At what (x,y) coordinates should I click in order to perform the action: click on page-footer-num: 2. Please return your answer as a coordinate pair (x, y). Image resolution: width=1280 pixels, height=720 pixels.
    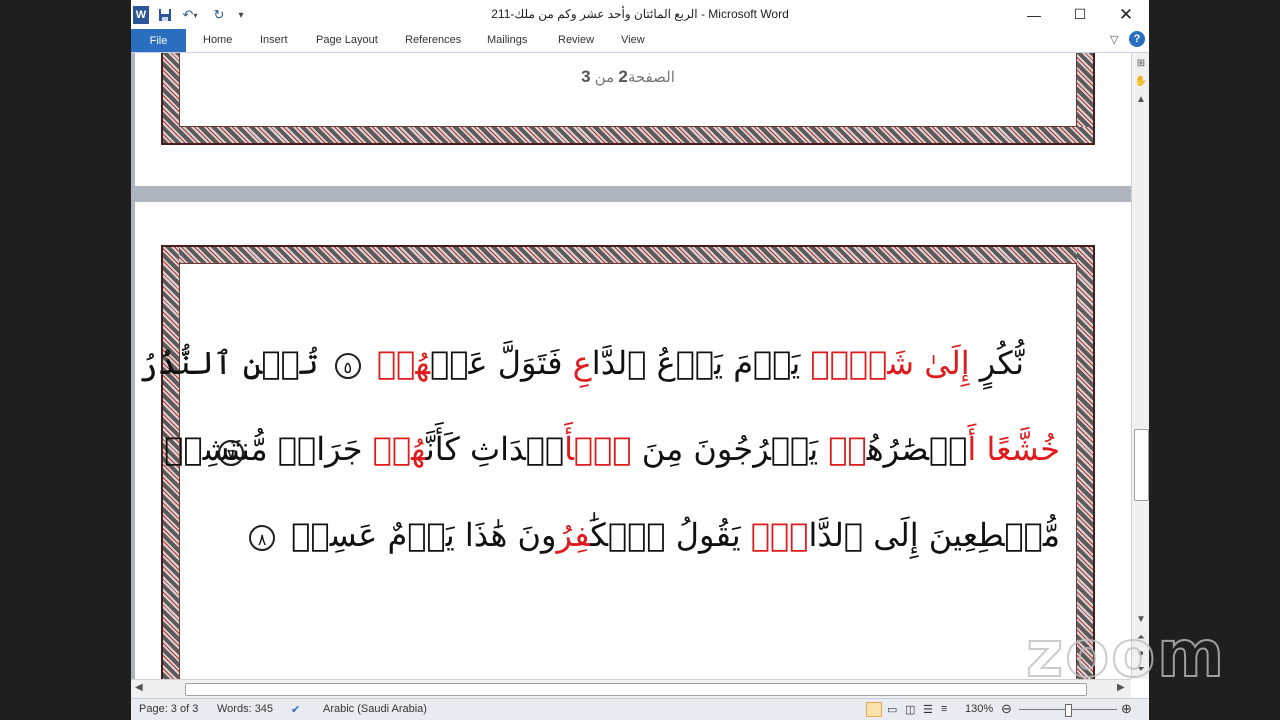
    Looking at the image, I should click on (623, 76).